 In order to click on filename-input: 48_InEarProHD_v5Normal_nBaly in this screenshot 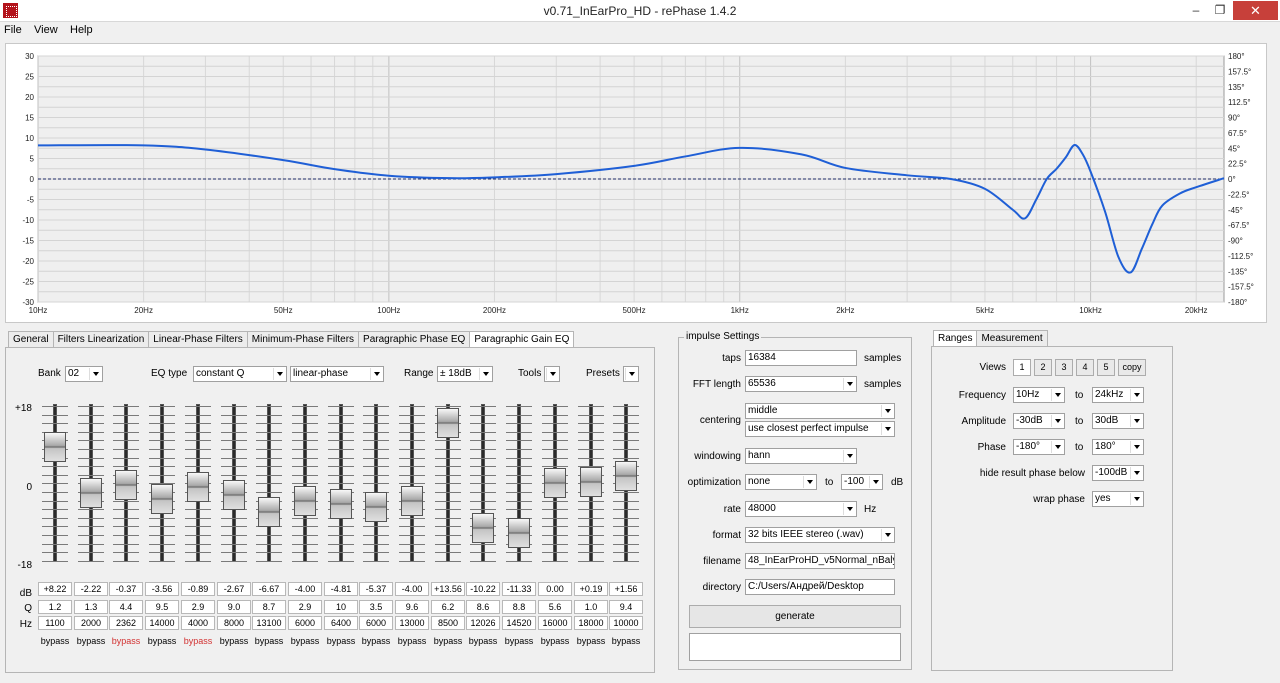, I will do `click(820, 561)`.